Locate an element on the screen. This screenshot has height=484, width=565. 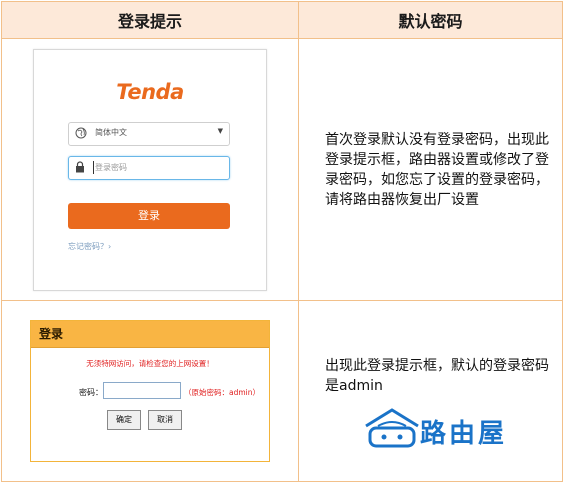
router-house-icon is located at coordinates (392, 428).